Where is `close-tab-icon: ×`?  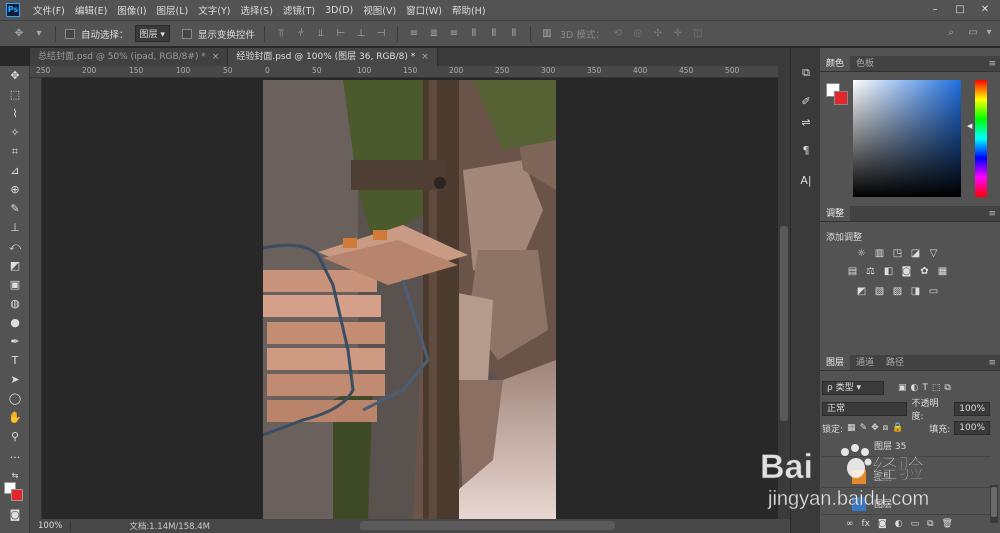 close-tab-icon: × is located at coordinates (216, 57).